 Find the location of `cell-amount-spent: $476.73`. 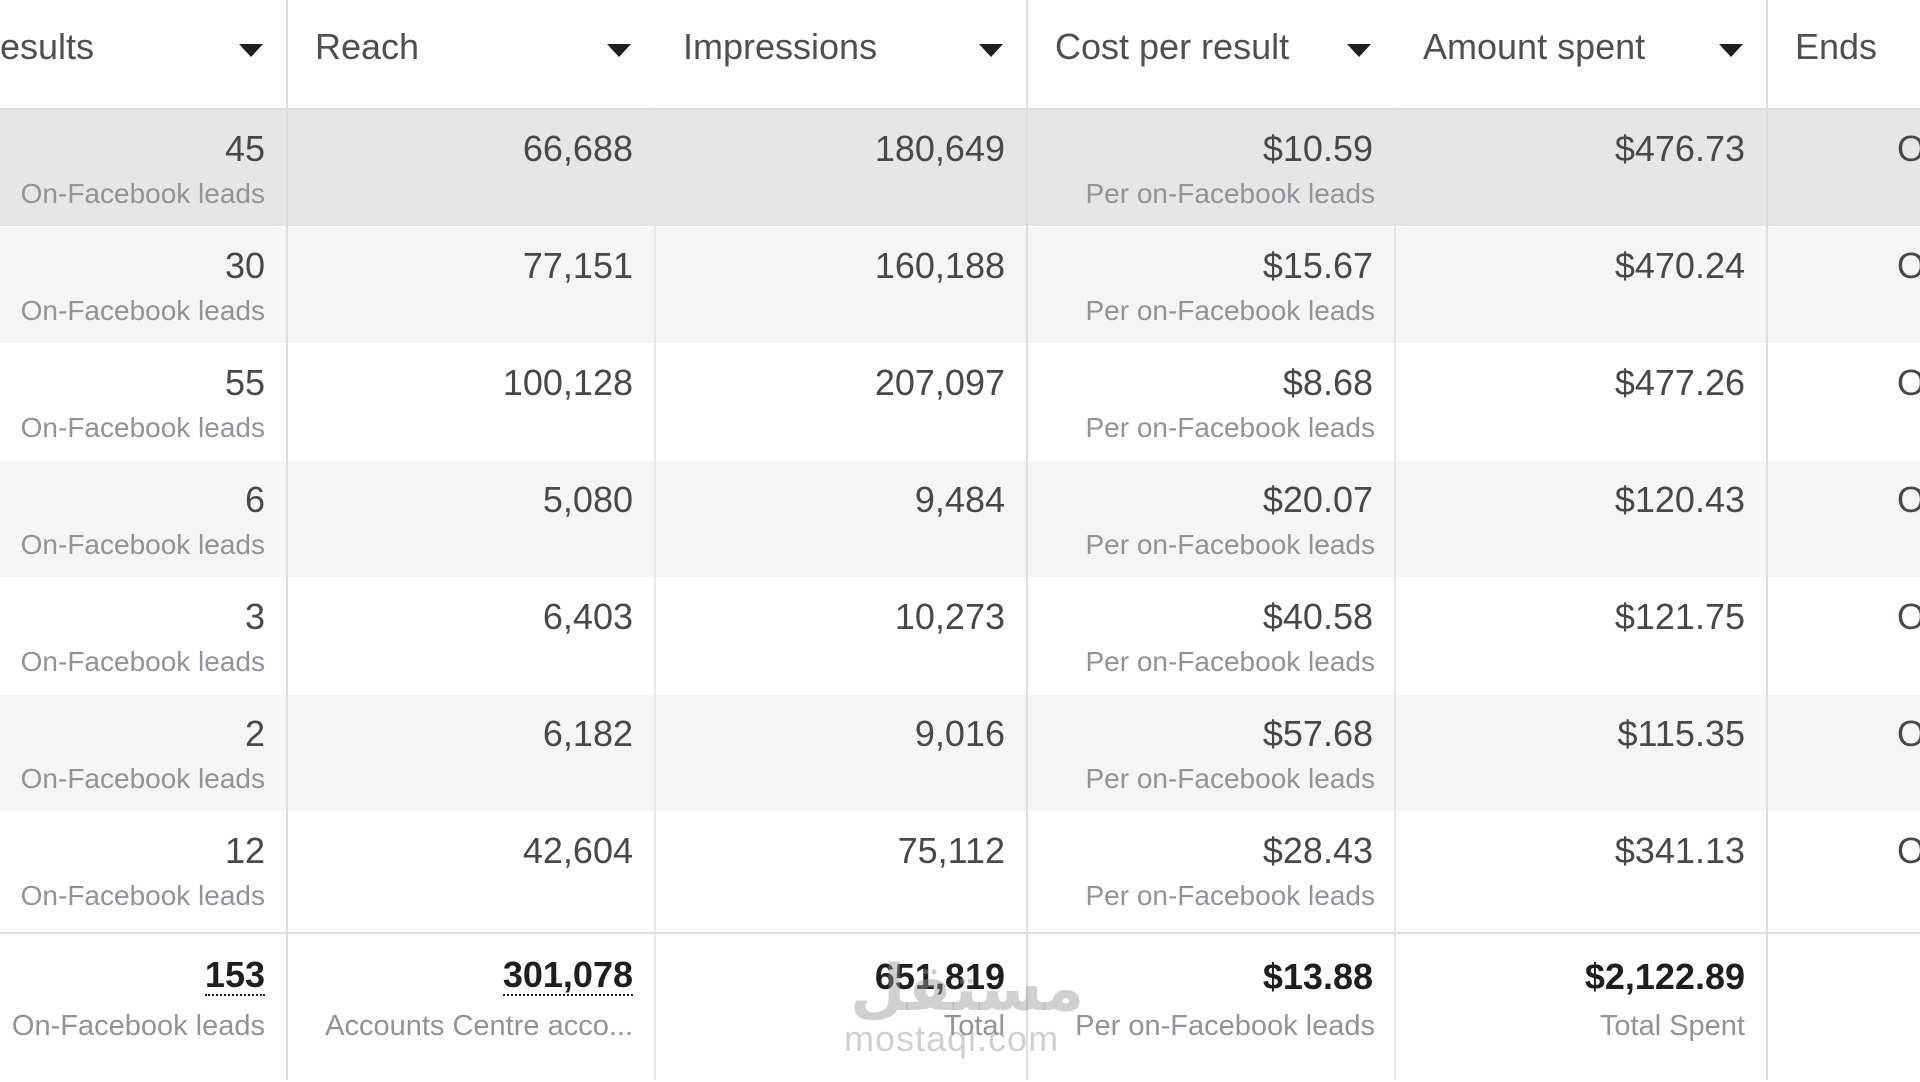

cell-amount-spent: $476.73 is located at coordinates (1581, 168).